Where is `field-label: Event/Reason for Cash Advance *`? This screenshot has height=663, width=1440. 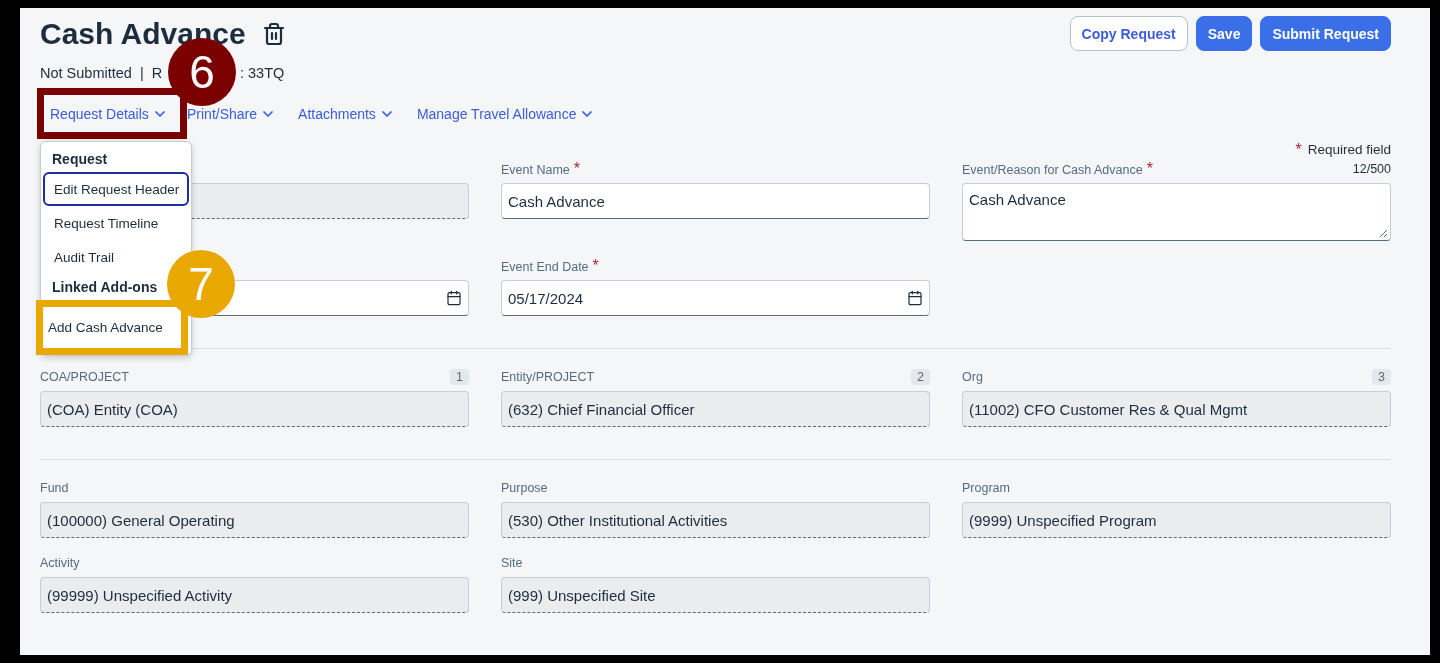
field-label: Event/Reason for Cash Advance * is located at coordinates (1057, 169).